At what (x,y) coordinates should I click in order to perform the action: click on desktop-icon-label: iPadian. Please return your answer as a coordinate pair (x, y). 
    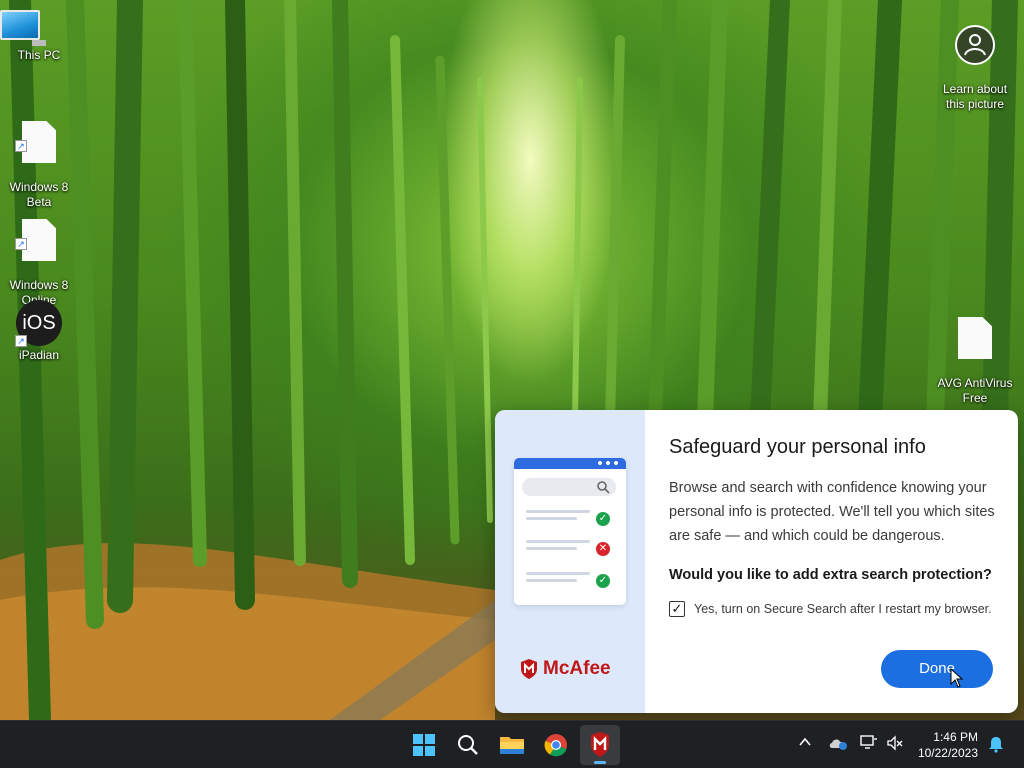
    Looking at the image, I should click on (39, 355).